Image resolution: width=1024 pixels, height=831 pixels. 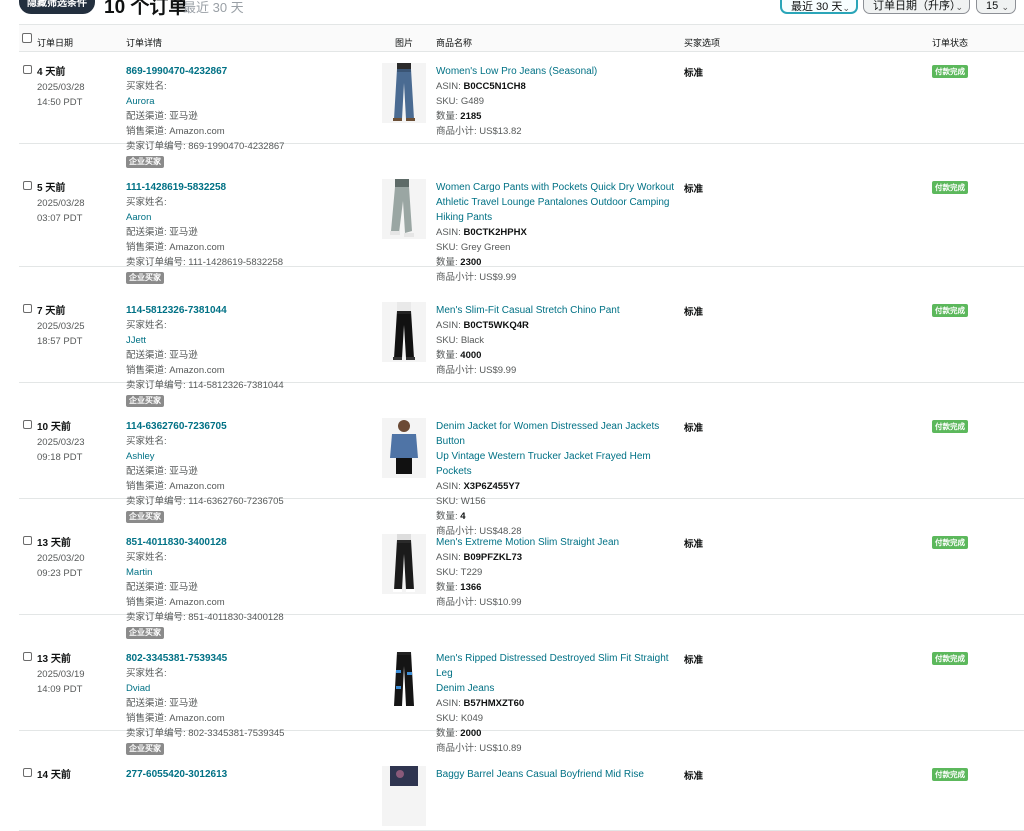 I want to click on asin-line: ASIN: X3P6Z455Y7, so click(x=561, y=486).